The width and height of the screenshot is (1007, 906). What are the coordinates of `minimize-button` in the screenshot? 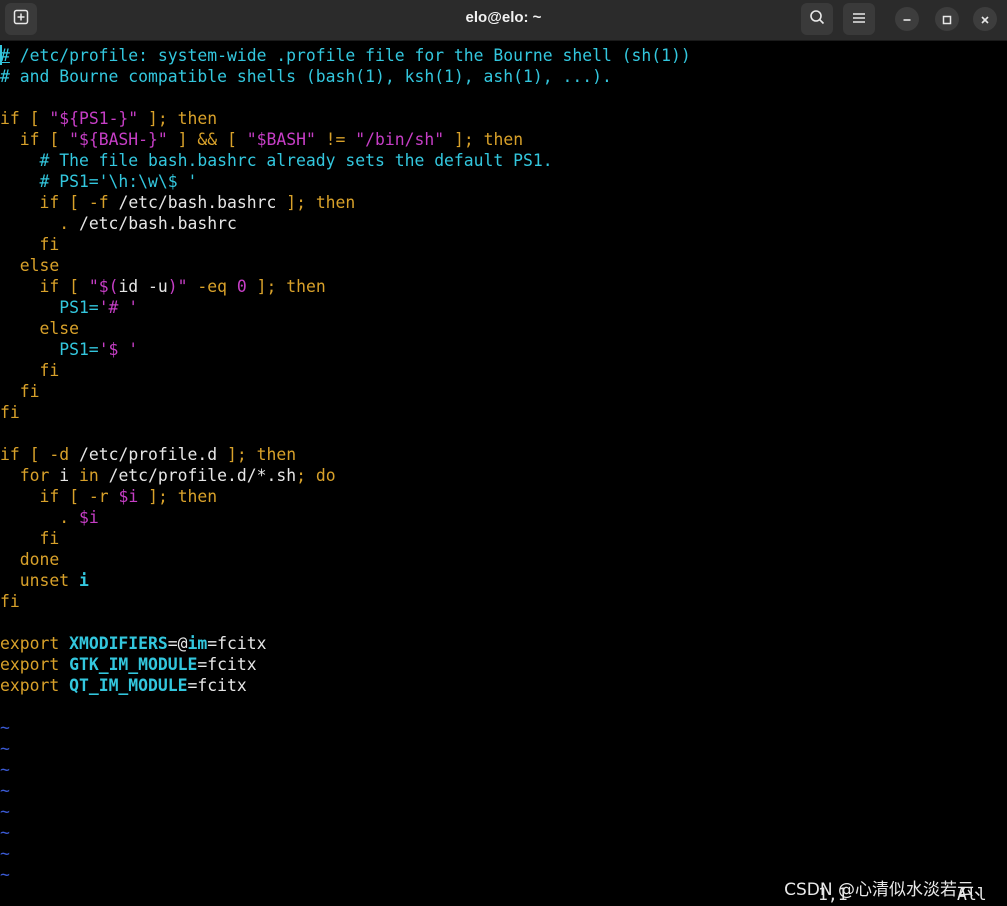 It's located at (907, 19).